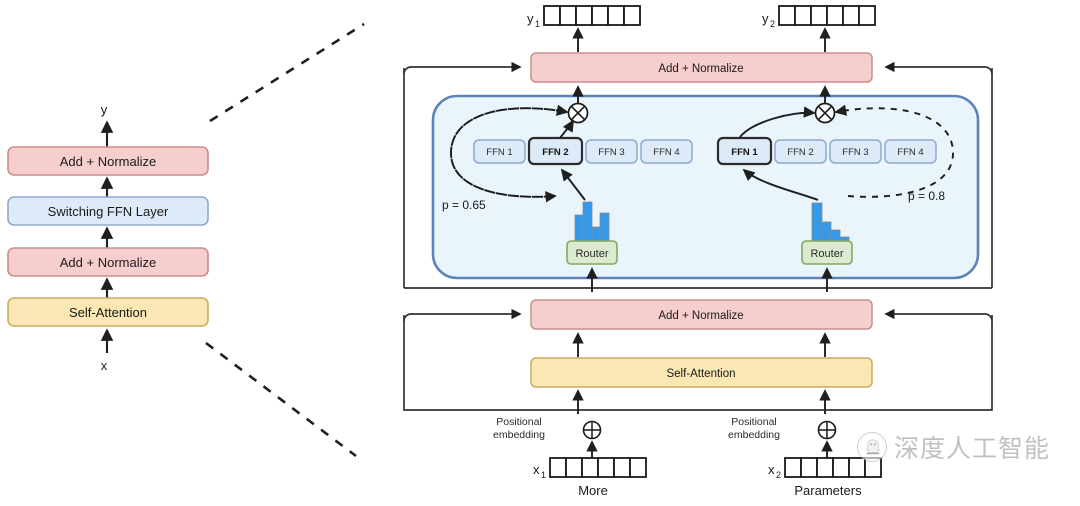 This screenshot has height=506, width=1080. I want to click on probability-label-left: p = 0.65, so click(464, 205).